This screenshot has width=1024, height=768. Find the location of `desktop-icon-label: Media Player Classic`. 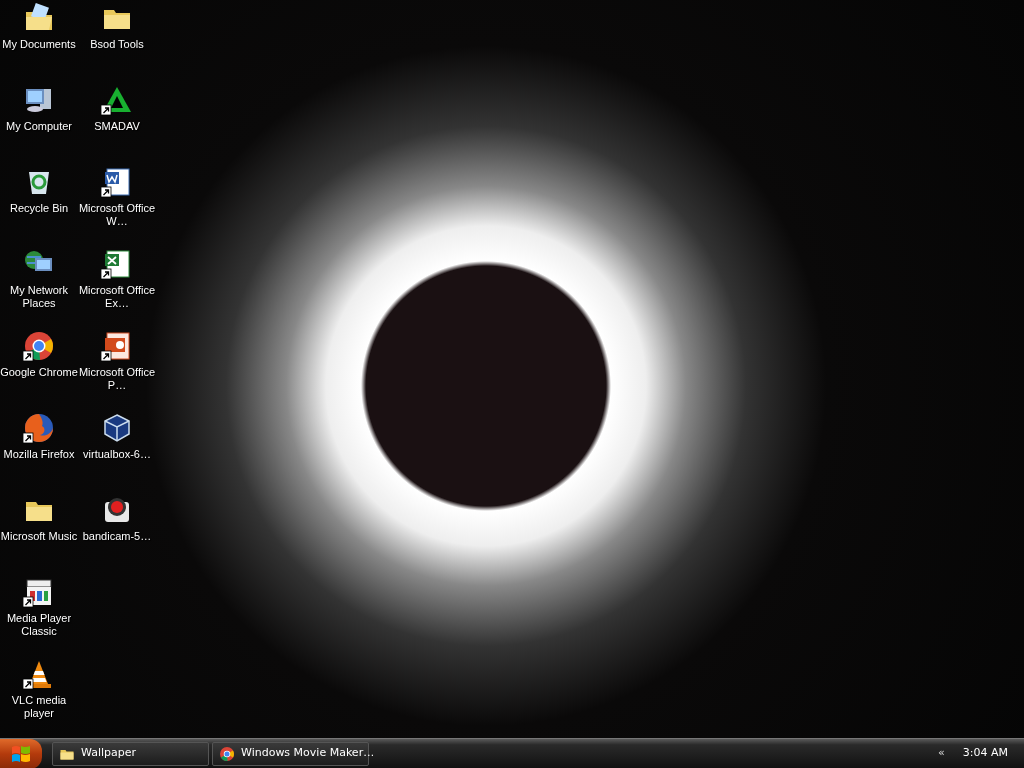

desktop-icon-label: Media Player Classic is located at coordinates (39, 625).